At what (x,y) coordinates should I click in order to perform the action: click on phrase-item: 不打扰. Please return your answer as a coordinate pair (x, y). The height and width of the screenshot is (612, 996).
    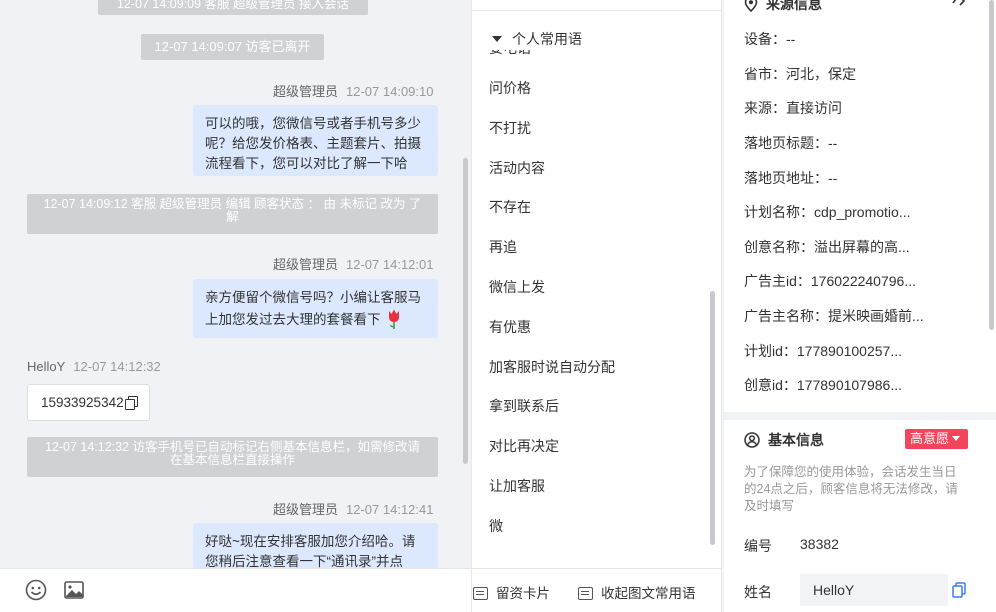
    Looking at the image, I should click on (552, 137).